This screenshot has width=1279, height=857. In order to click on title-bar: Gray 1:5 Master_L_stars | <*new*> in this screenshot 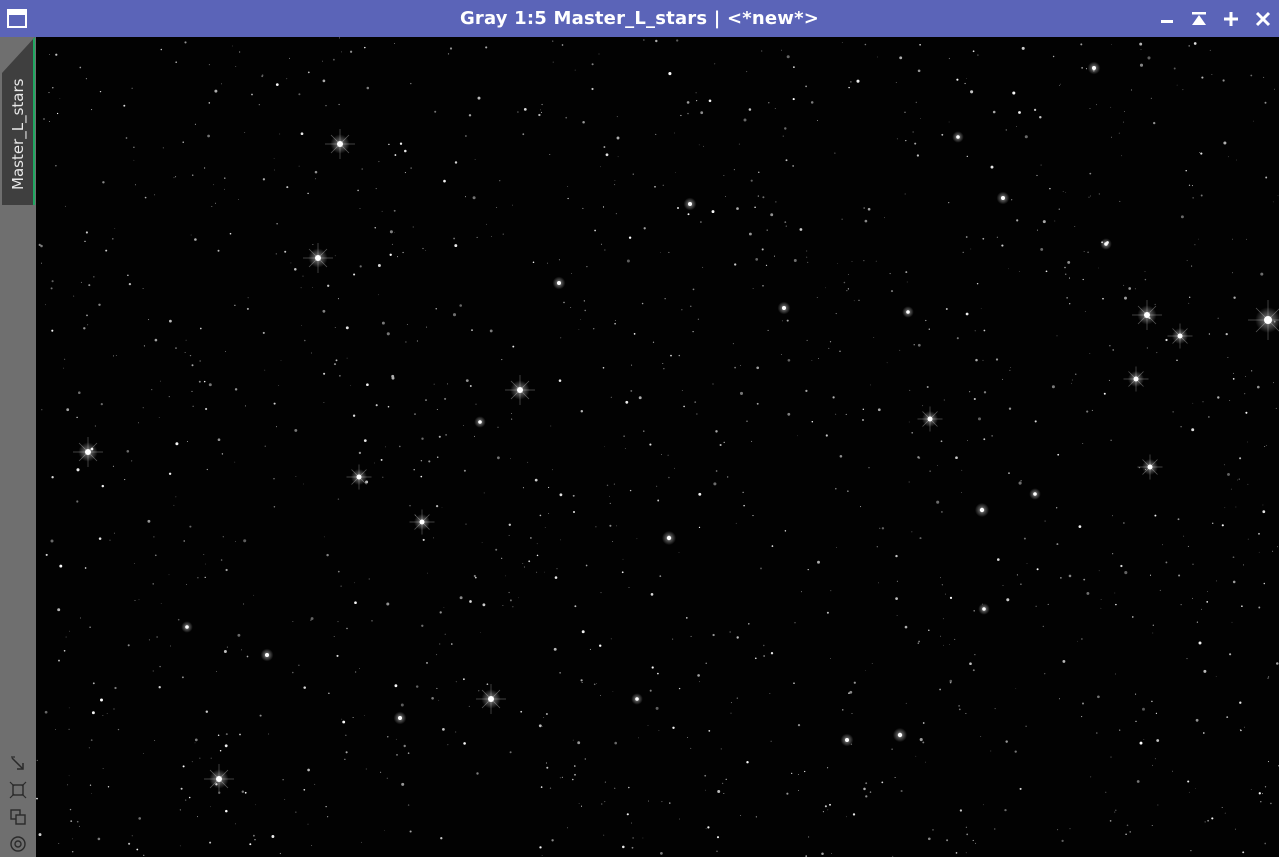, I will do `click(639, 18)`.